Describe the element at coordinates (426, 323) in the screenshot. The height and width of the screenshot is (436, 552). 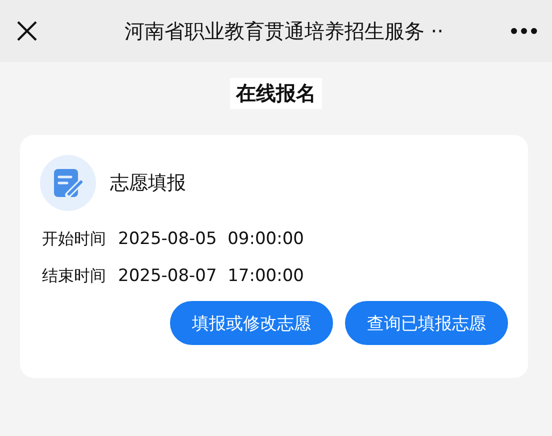
I see `action-button: 查询已填报志愿` at that location.